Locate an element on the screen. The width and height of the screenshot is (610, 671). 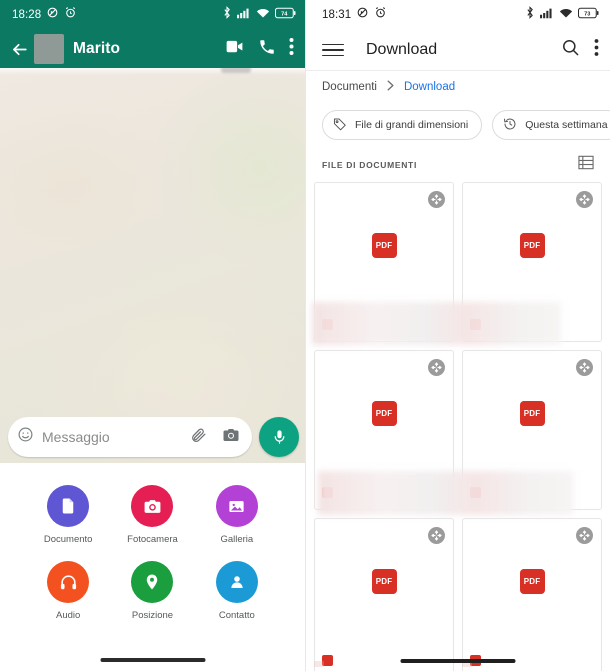
back-arrow-icon is located at coordinates (19, 49).